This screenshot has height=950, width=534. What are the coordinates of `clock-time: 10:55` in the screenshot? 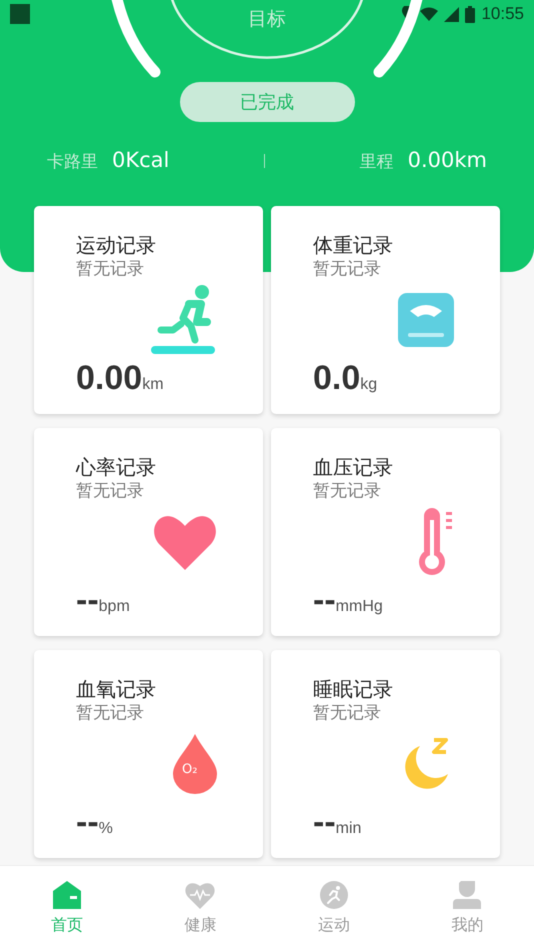 It's located at (502, 14).